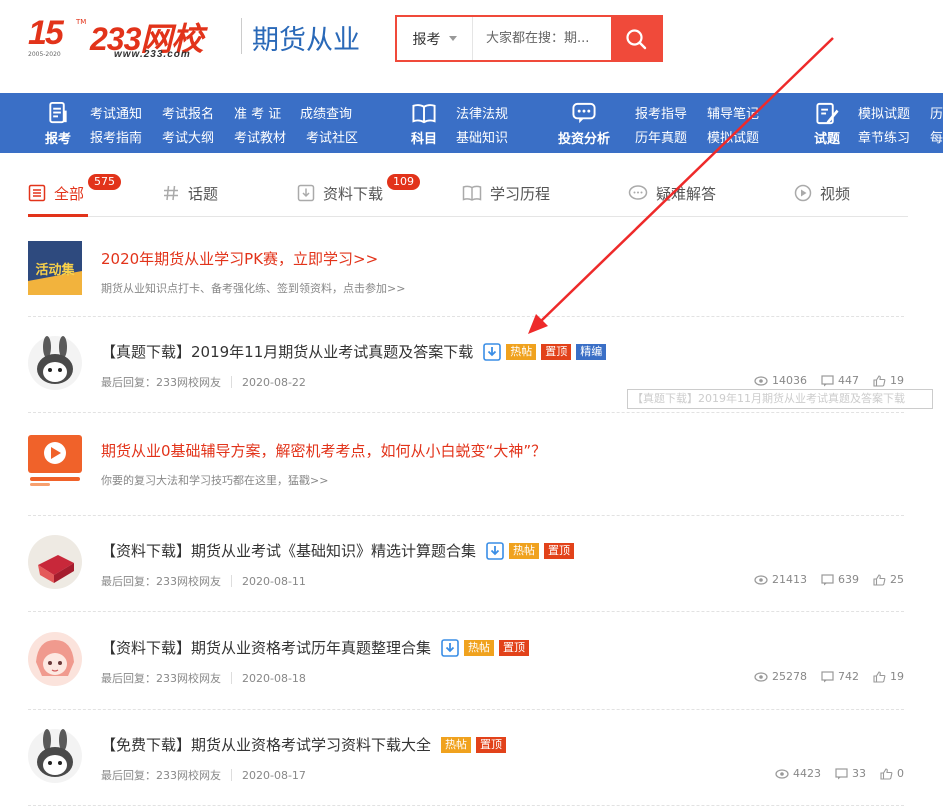 The image size is (943, 808). I want to click on logo-15: 15, so click(46, 33).